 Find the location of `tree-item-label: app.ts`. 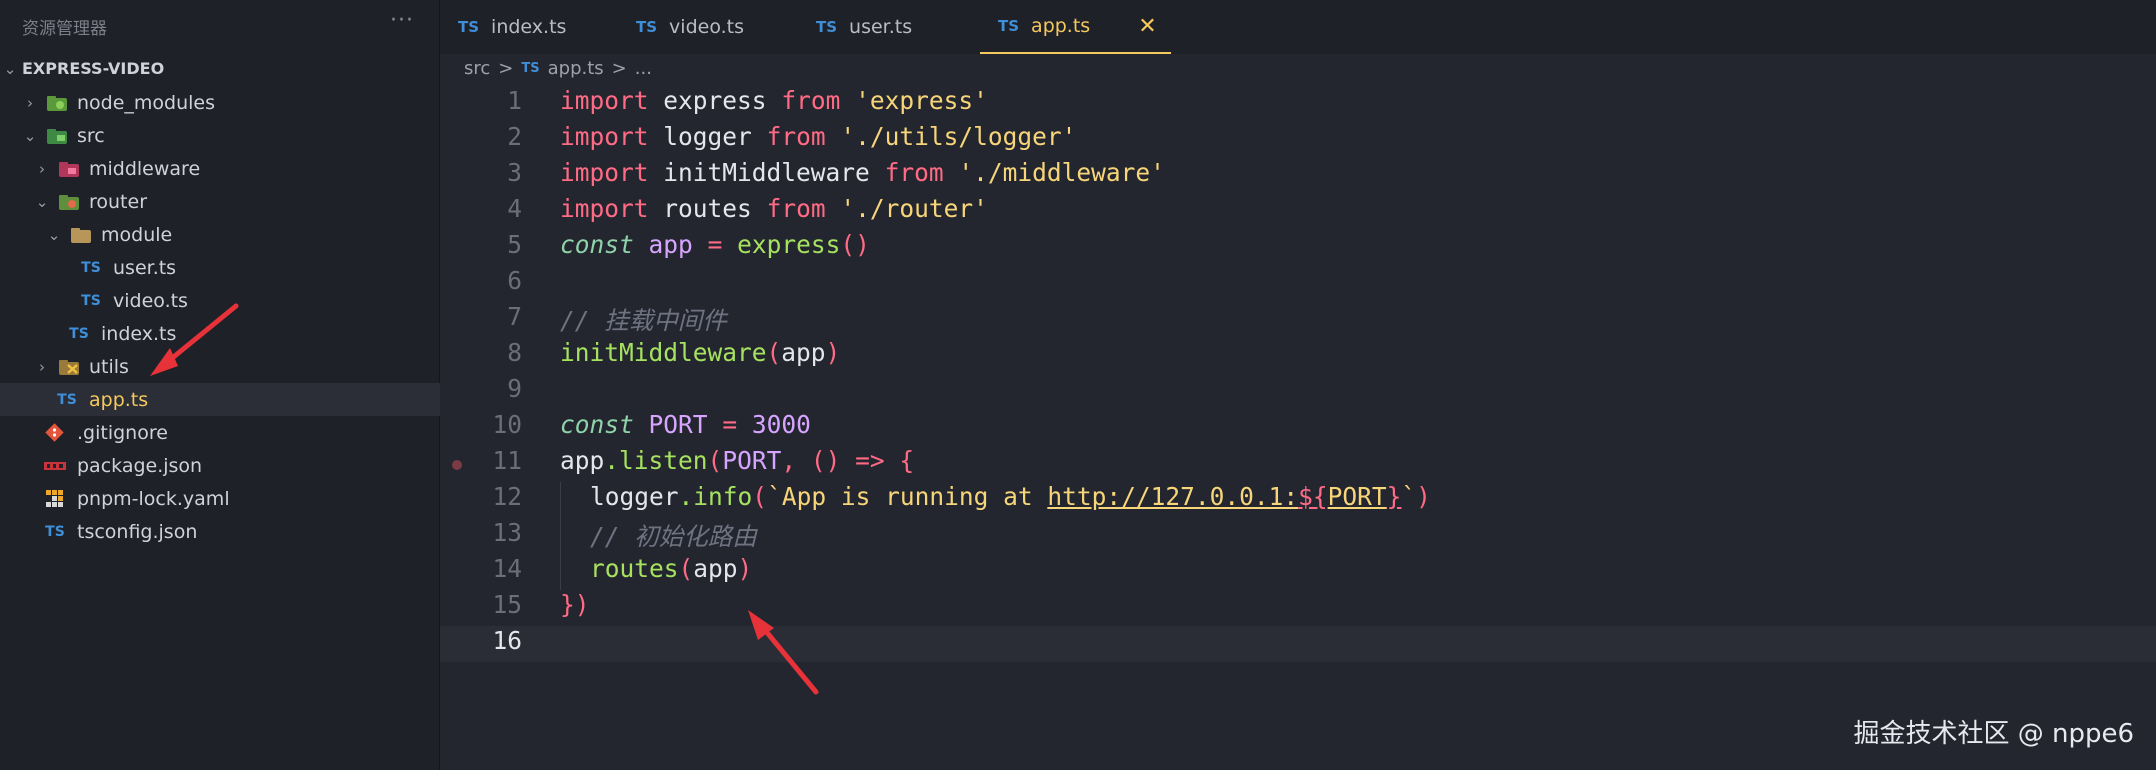

tree-item-label: app.ts is located at coordinates (119, 399).